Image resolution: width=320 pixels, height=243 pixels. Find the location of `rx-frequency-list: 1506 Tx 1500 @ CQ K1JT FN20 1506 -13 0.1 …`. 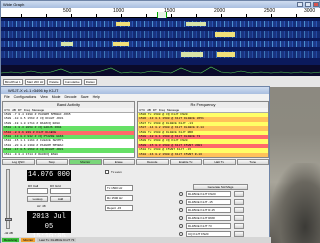

rx-frequency-list: 1506 Tx 1500 @ CQ K1JT FN20 1506 -13 0.1 … is located at coordinates (203, 135).